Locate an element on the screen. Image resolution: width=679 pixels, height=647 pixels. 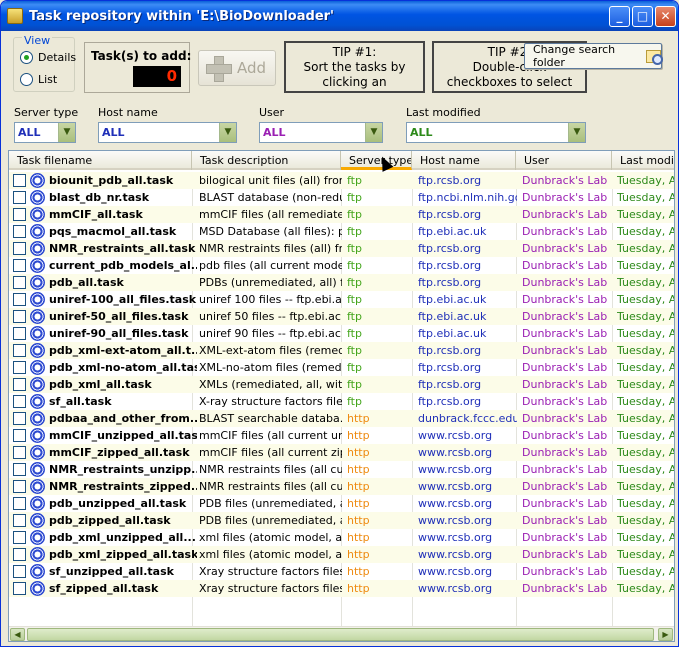
minimize-button: _ is located at coordinates (619, 16).